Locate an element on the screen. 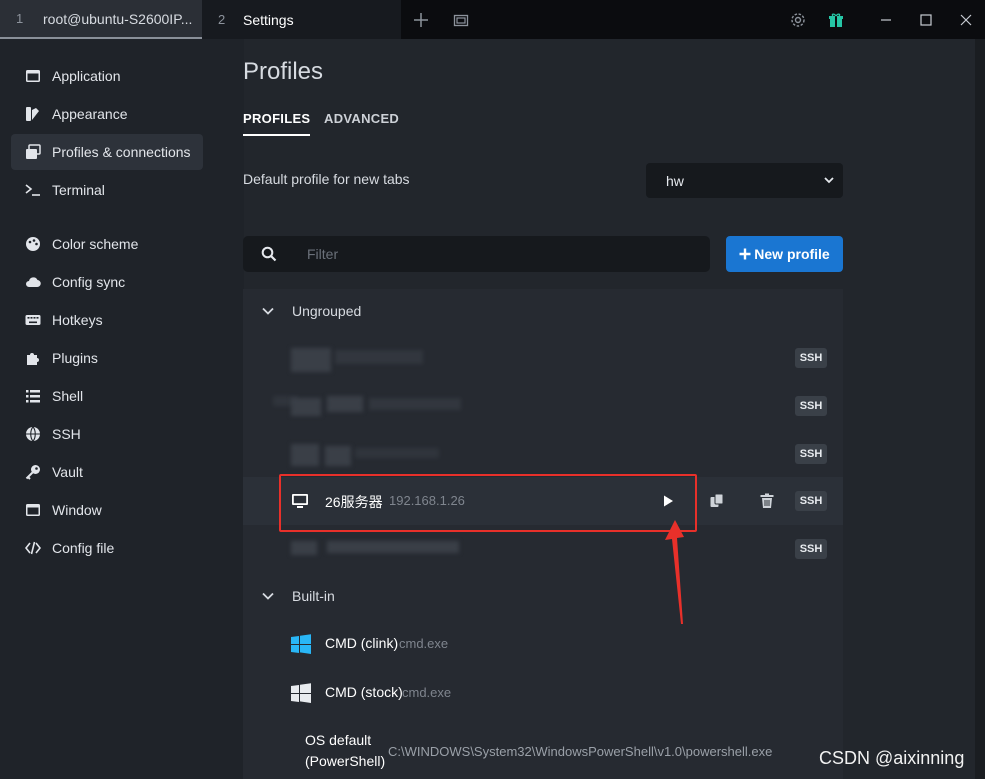 This screenshot has height=779, width=985. globe-icon is located at coordinates (33, 434).